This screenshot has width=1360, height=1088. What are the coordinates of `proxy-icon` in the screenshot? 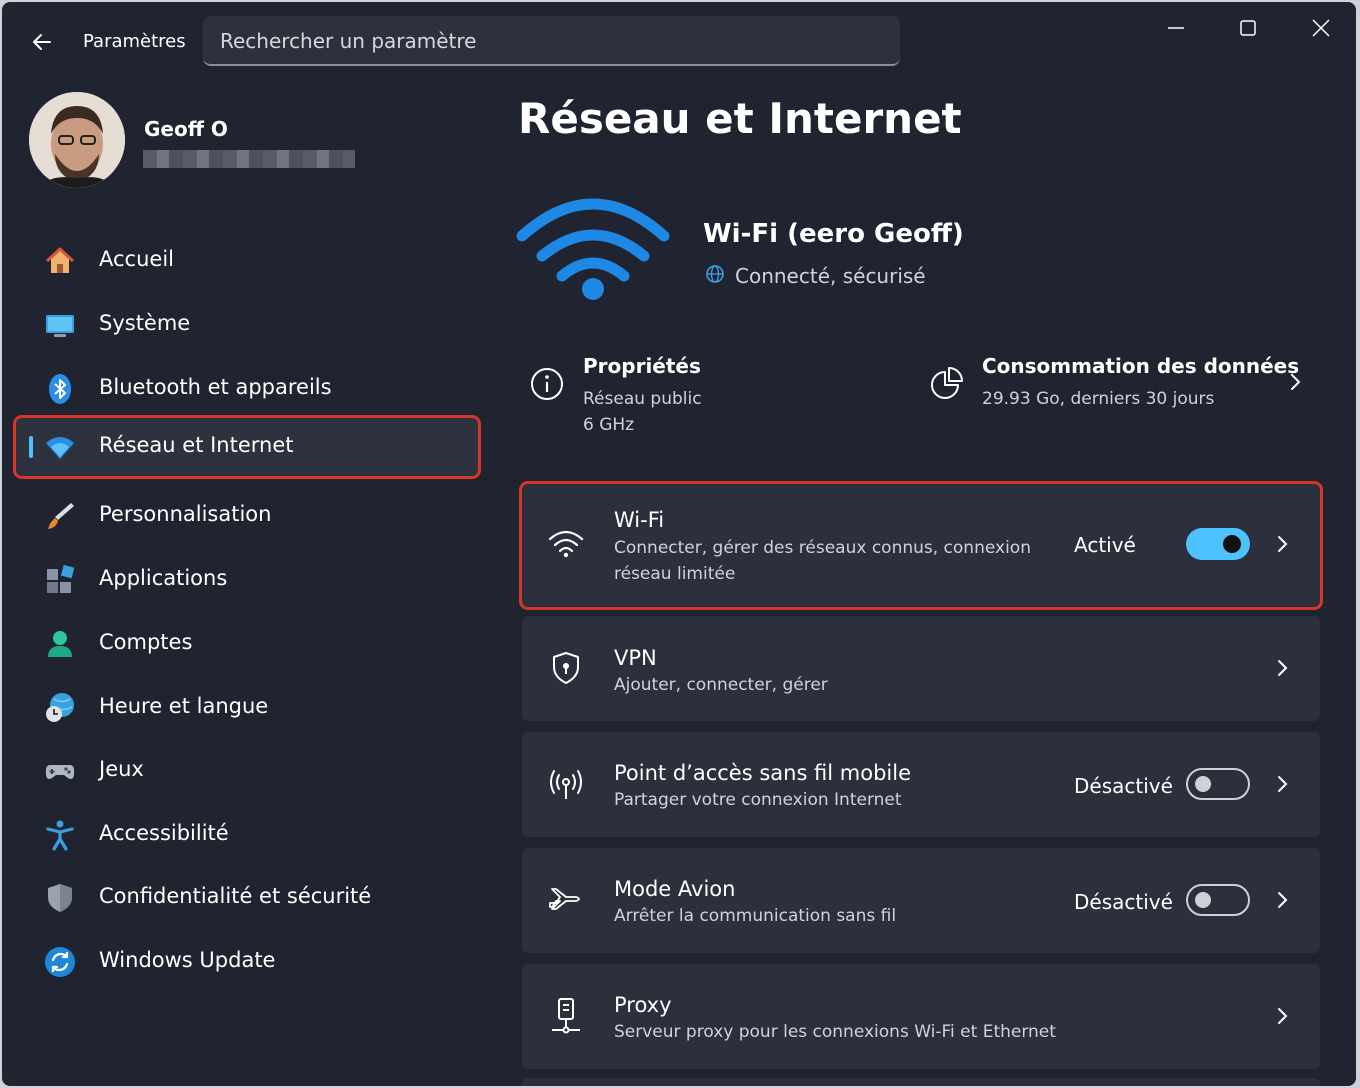 It's located at (566, 1016).